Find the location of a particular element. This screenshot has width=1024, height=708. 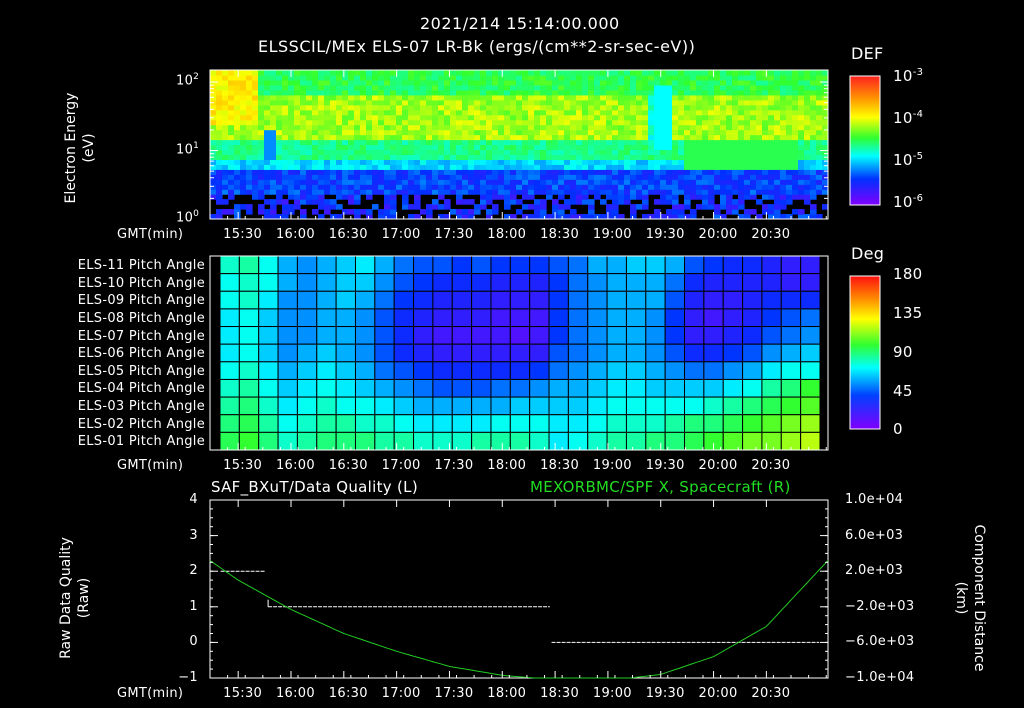

distance-line is located at coordinates (519, 619).